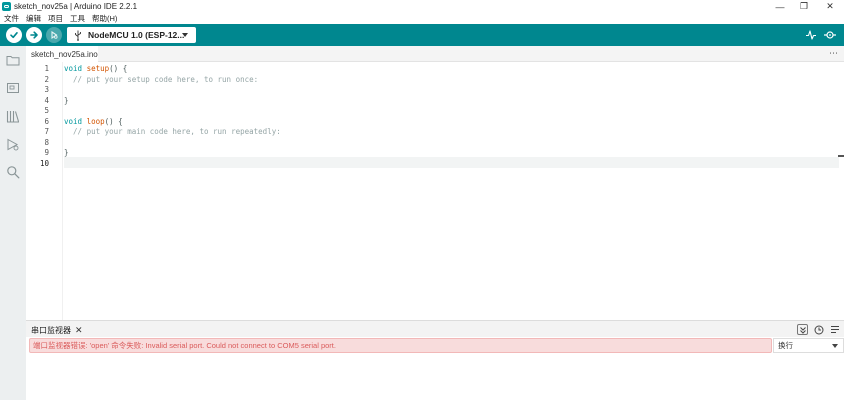 This screenshot has height=400, width=844. What do you see at coordinates (44, 163) in the screenshot?
I see `line-number: 10` at bounding box center [44, 163].